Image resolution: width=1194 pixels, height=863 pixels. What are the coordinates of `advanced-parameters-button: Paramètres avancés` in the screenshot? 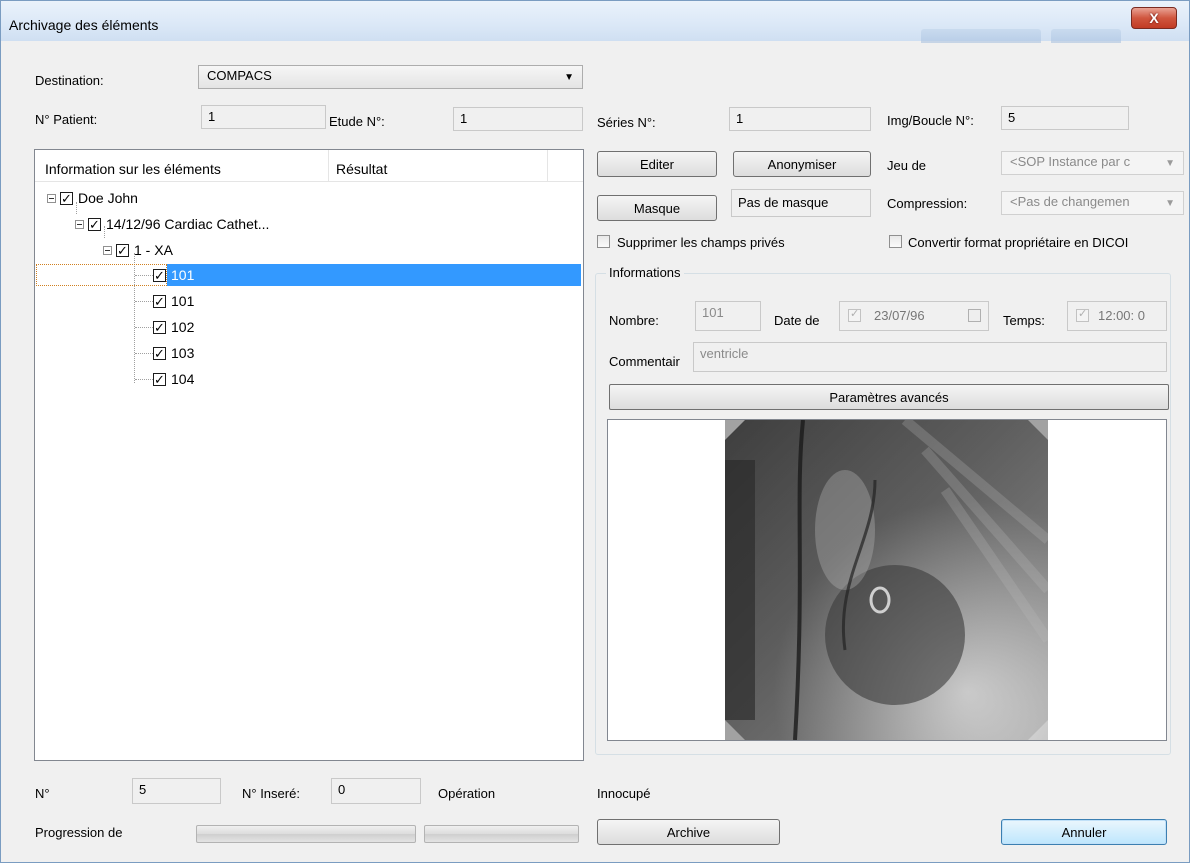 It's located at (889, 397).